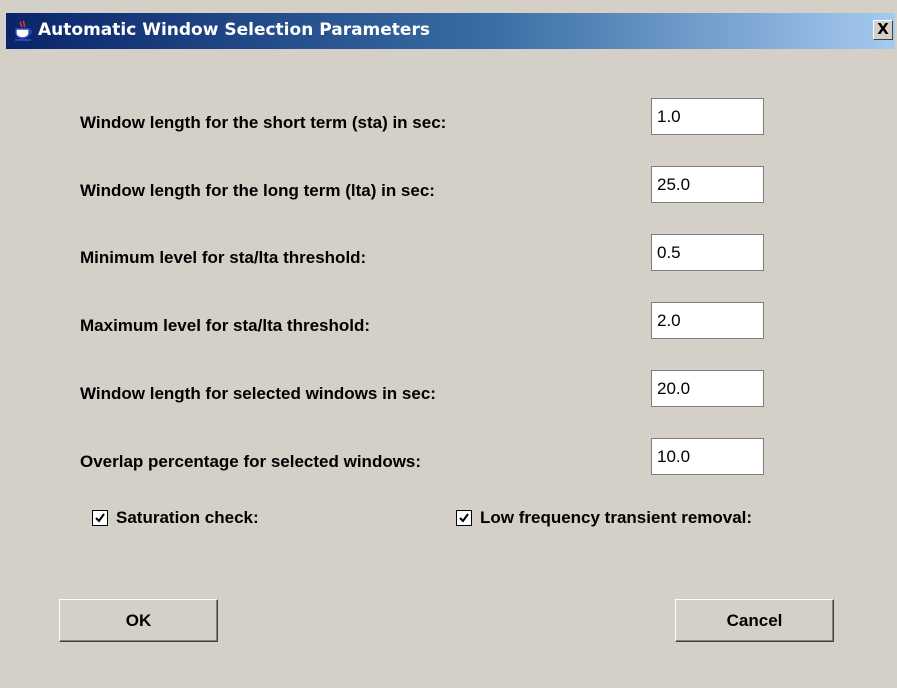 Image resolution: width=897 pixels, height=688 pixels. What do you see at coordinates (707, 116) in the screenshot?
I see `sta-length-input` at bounding box center [707, 116].